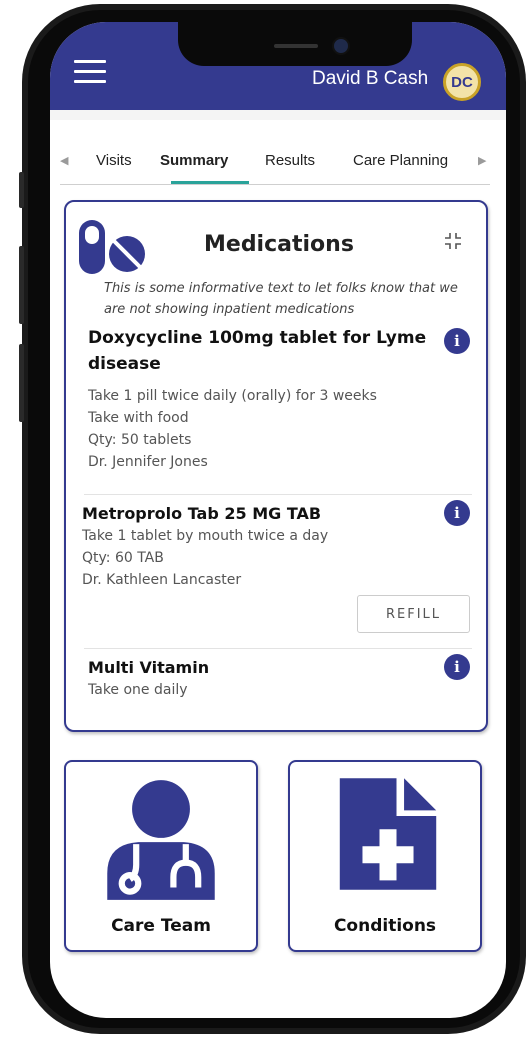 The height and width of the screenshot is (1038, 528). What do you see at coordinates (194, 160) in the screenshot?
I see `tab-summary: Summary` at bounding box center [194, 160].